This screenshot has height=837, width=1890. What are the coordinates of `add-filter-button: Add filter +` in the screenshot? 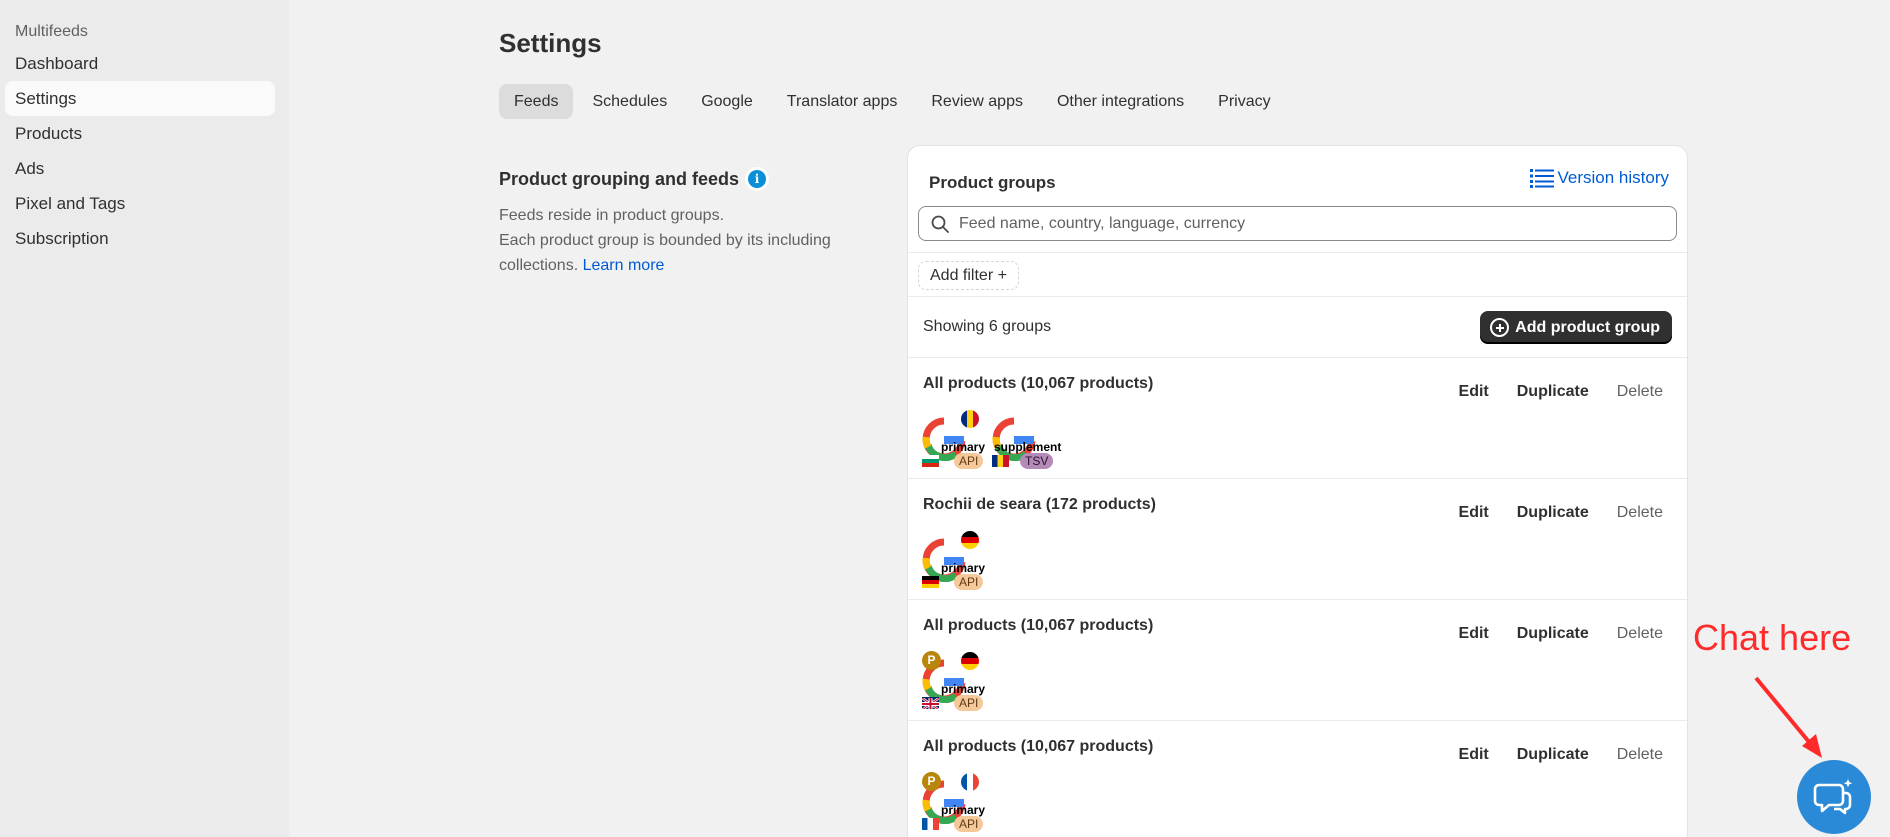 It's located at (968, 275).